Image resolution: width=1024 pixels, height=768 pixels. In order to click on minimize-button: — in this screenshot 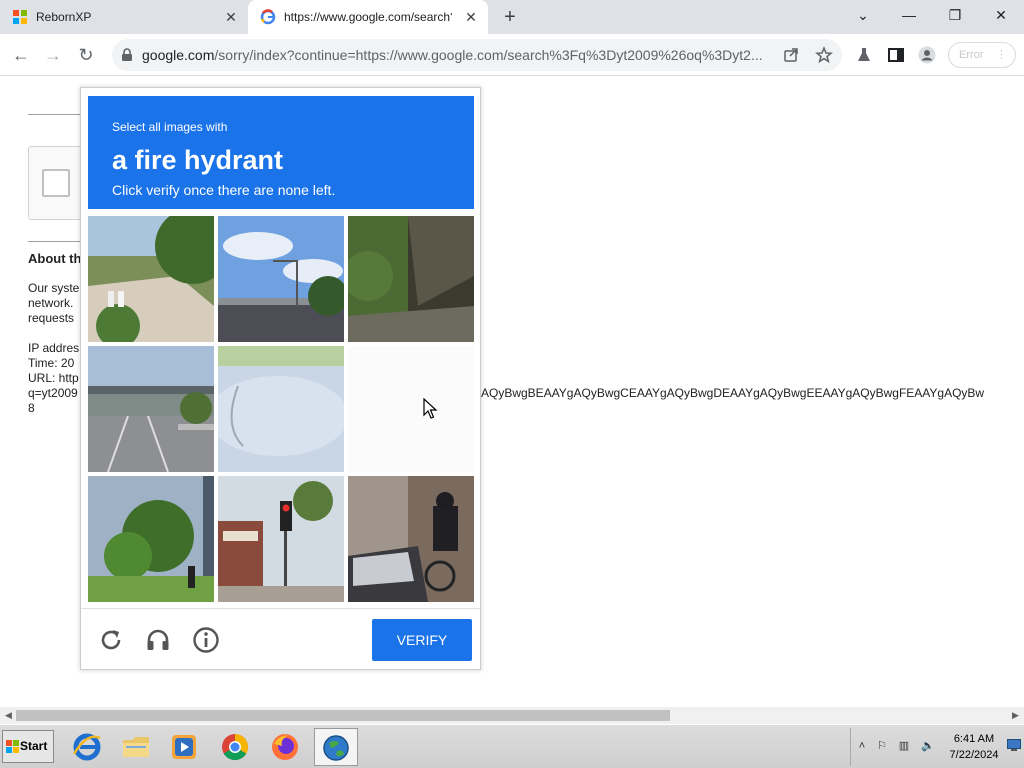, I will do `click(909, 15)`.